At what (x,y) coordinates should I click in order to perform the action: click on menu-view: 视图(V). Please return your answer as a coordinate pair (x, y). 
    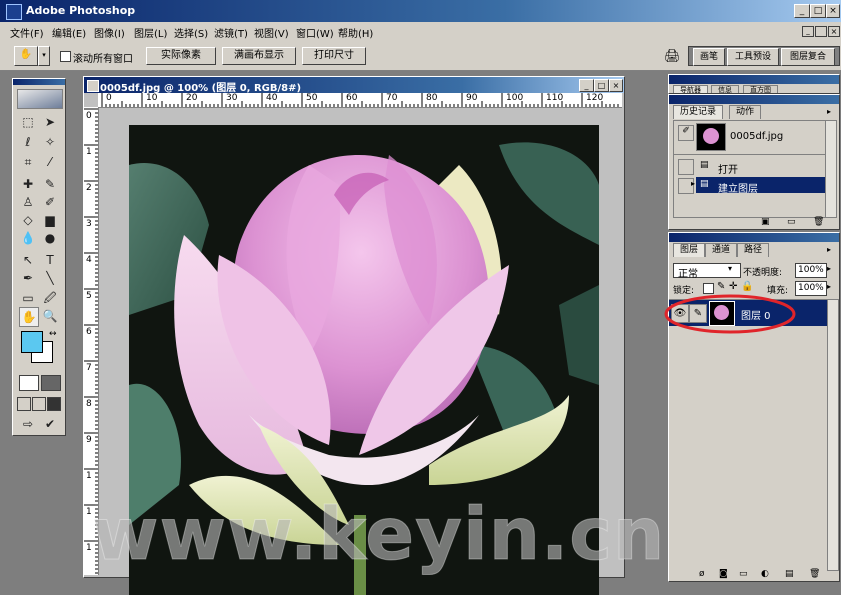
    Looking at the image, I should click on (271, 32).